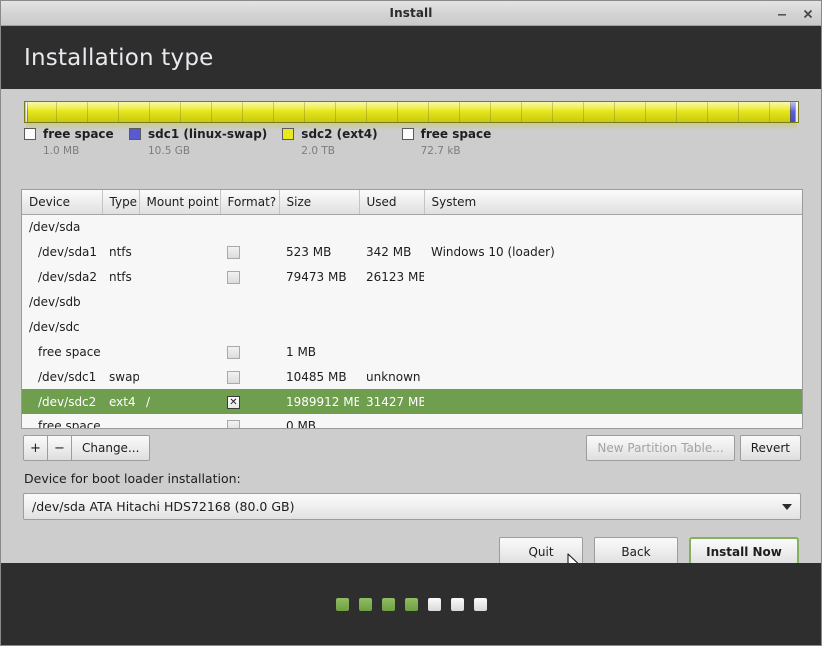 The image size is (822, 646). I want to click on table-row: free space 0 MB, so click(412, 421).